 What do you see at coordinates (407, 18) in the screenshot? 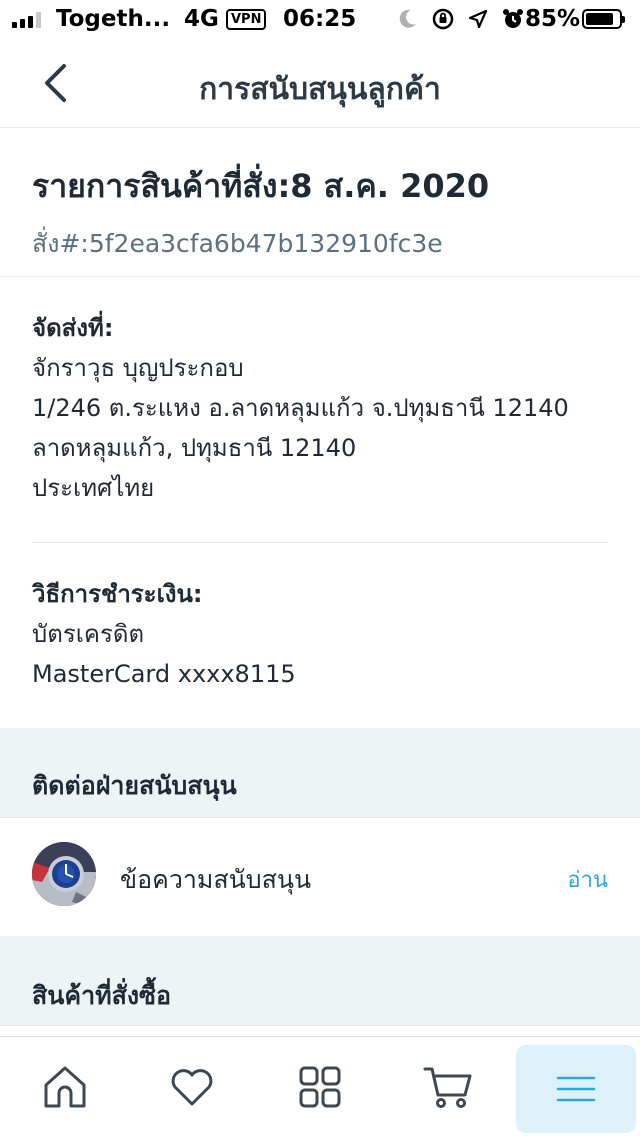
I see `moon-icon` at bounding box center [407, 18].